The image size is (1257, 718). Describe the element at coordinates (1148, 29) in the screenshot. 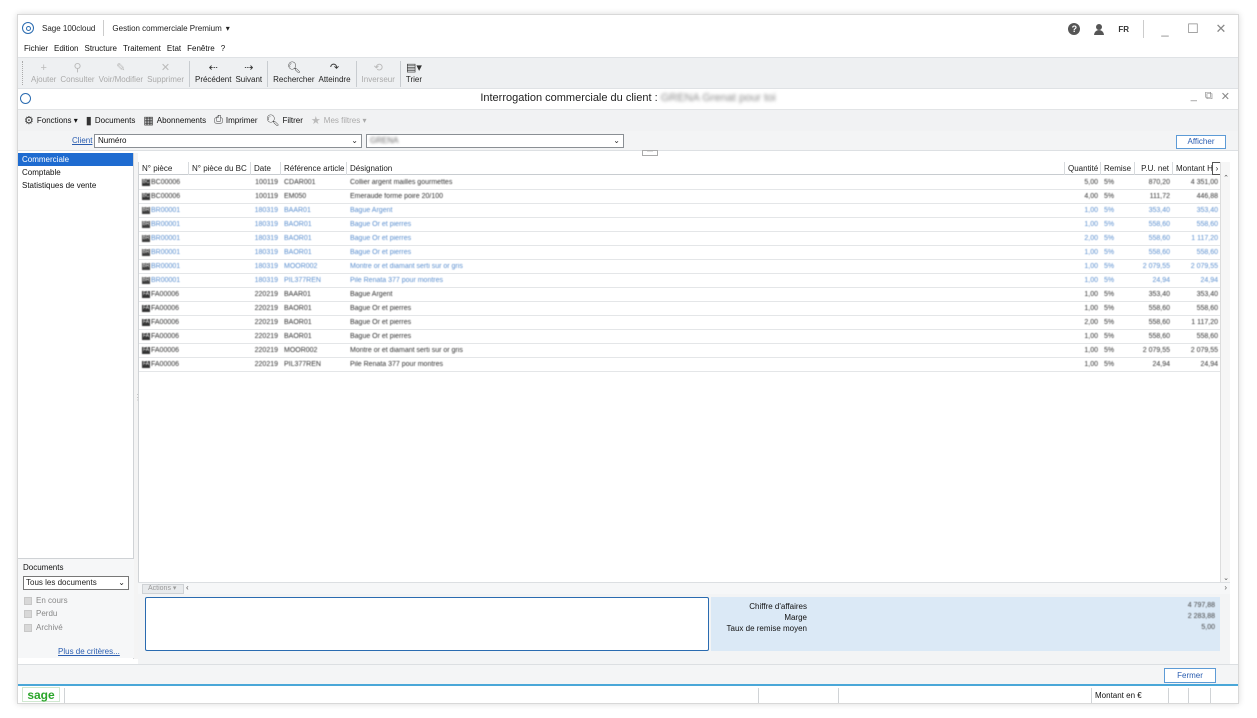

I see `title-controls: ? FR _ ☐ ✕` at that location.